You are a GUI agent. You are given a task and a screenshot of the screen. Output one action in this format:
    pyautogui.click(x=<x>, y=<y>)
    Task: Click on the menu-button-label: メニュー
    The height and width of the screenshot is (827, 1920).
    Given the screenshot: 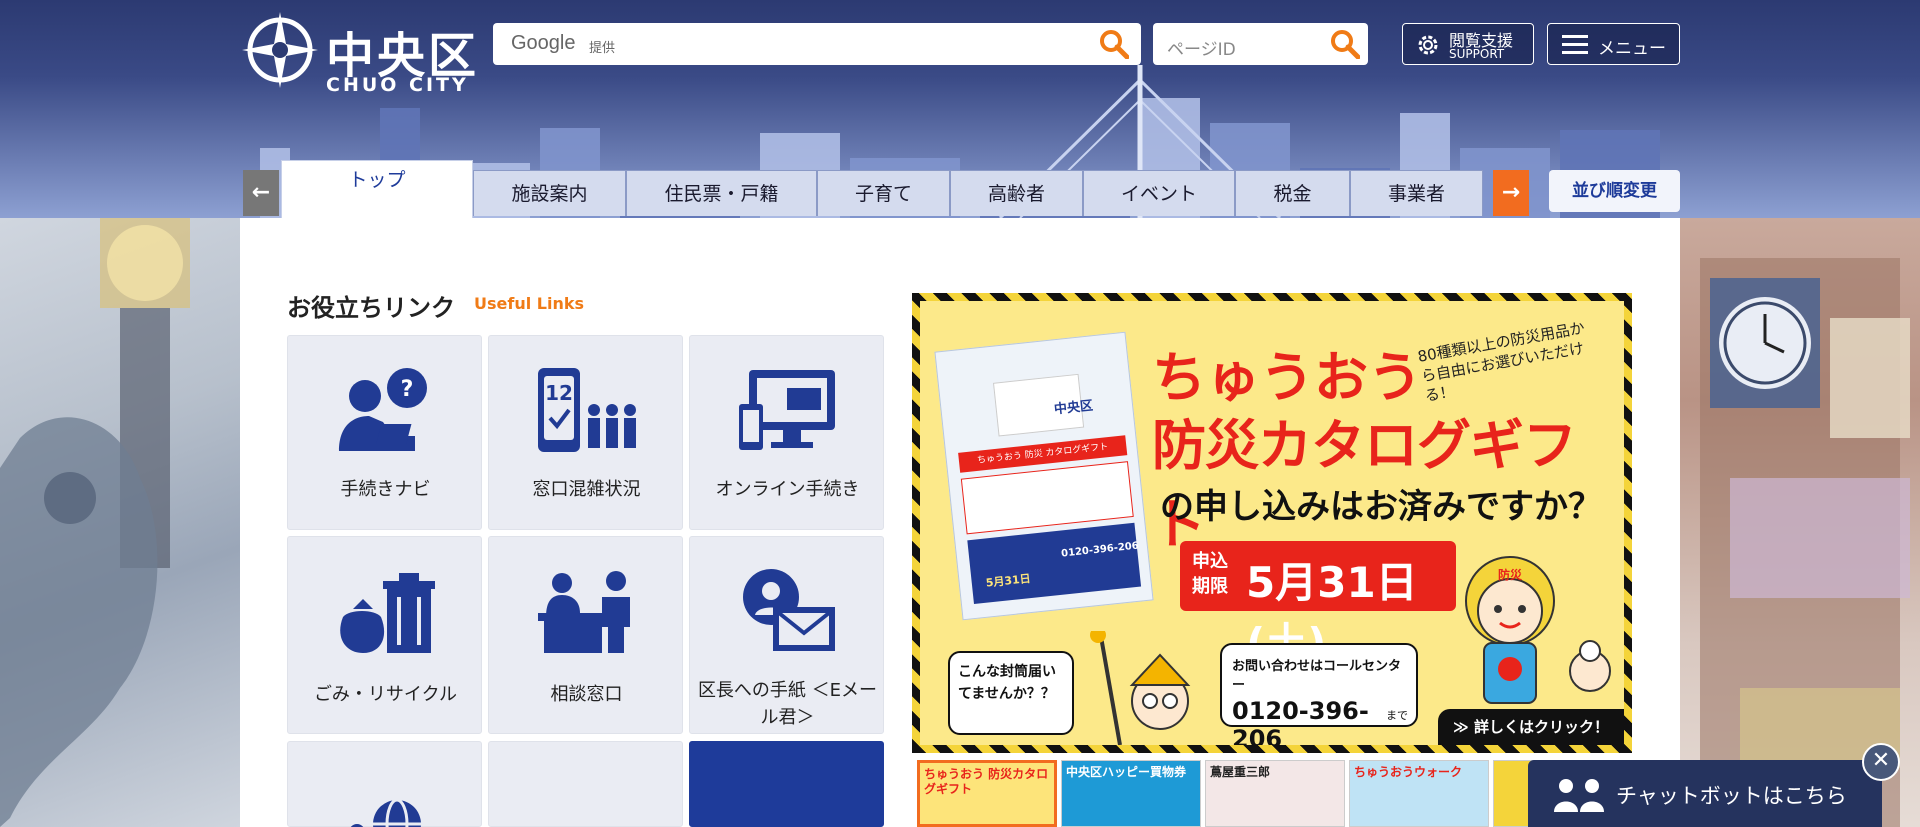 What is the action you would take?
    pyautogui.click(x=1632, y=49)
    